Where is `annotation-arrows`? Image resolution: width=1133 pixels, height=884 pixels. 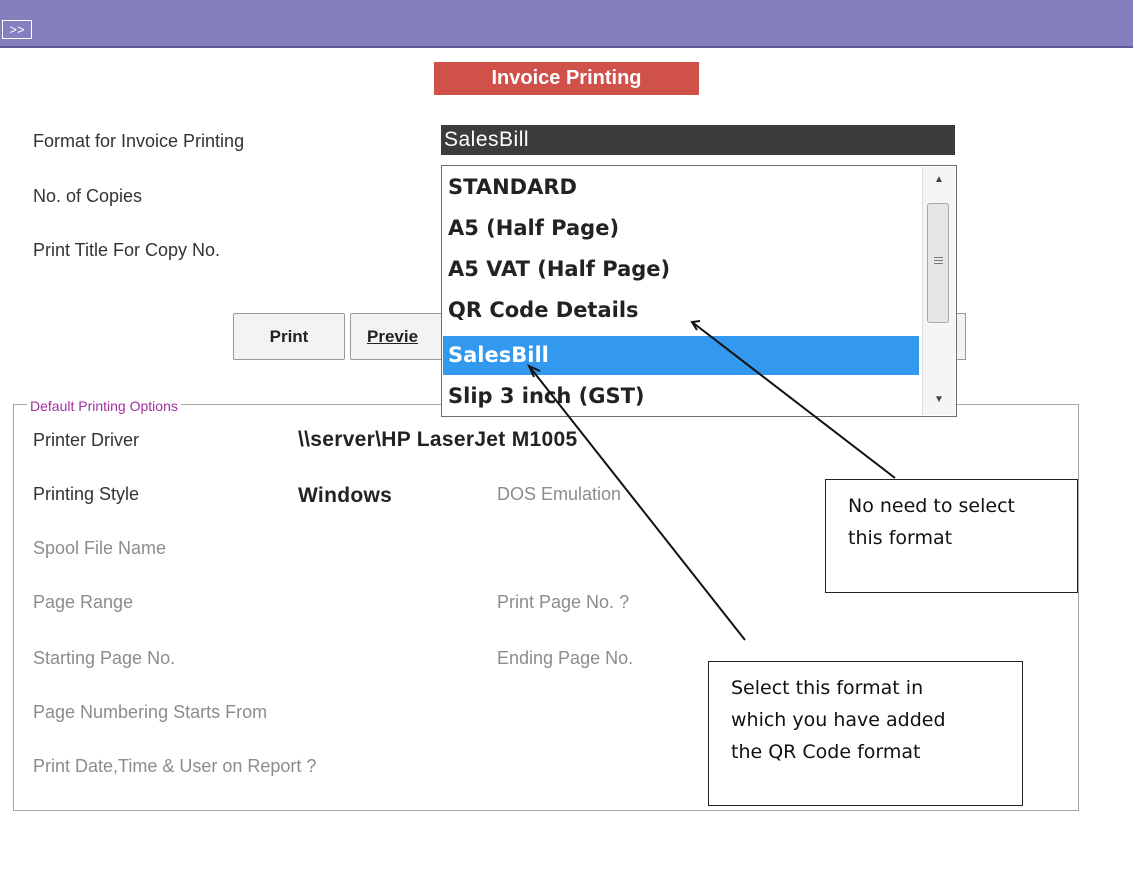
annotation-arrows is located at coordinates (711, 480).